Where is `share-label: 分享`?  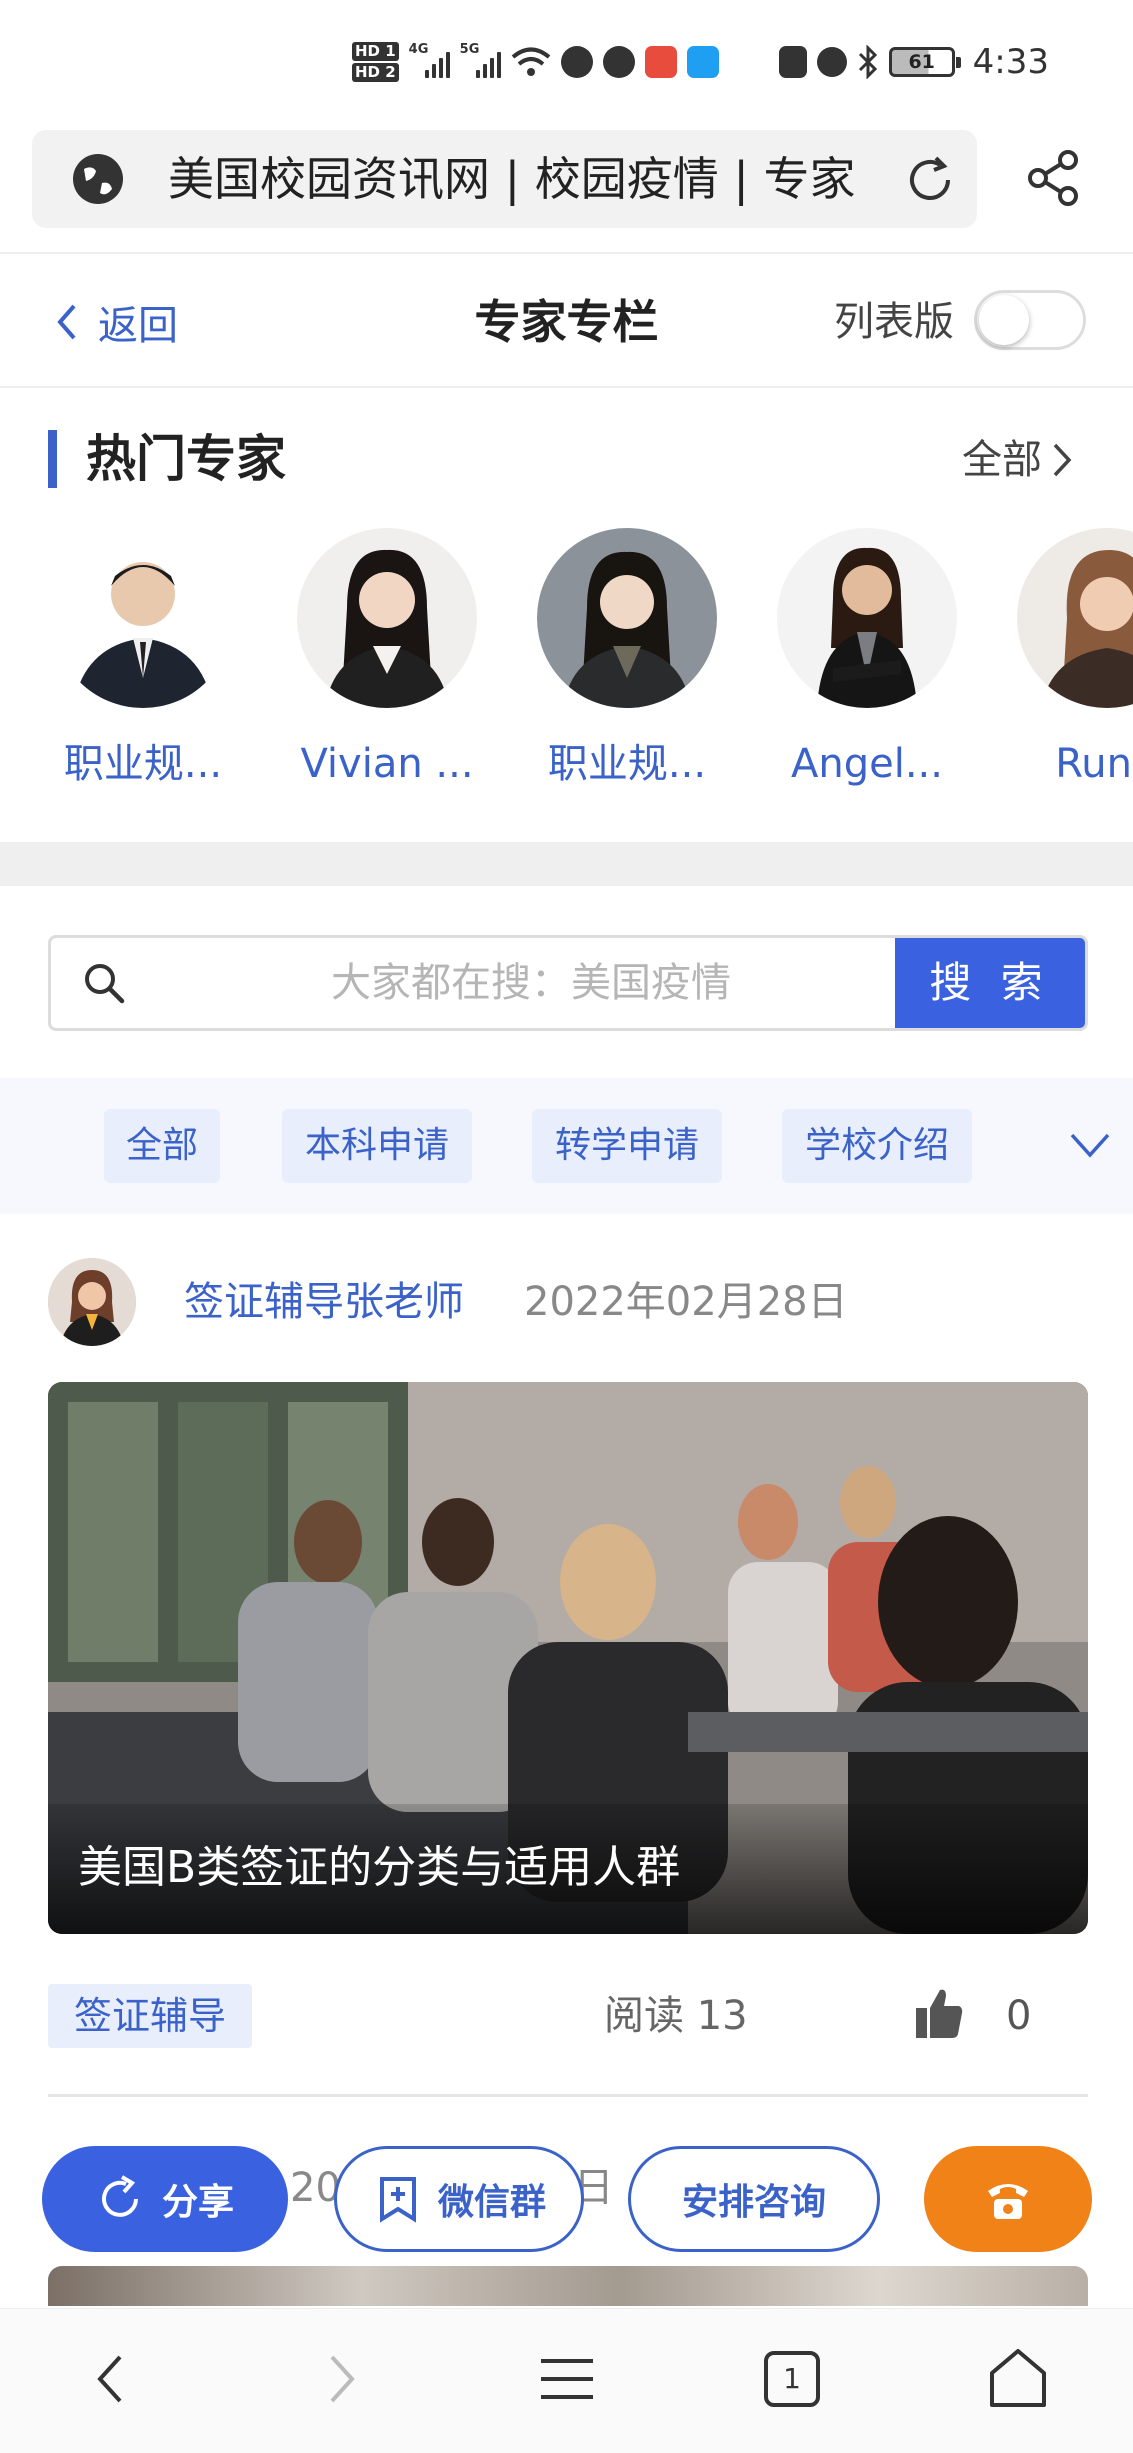 share-label: 分享 is located at coordinates (197, 2202).